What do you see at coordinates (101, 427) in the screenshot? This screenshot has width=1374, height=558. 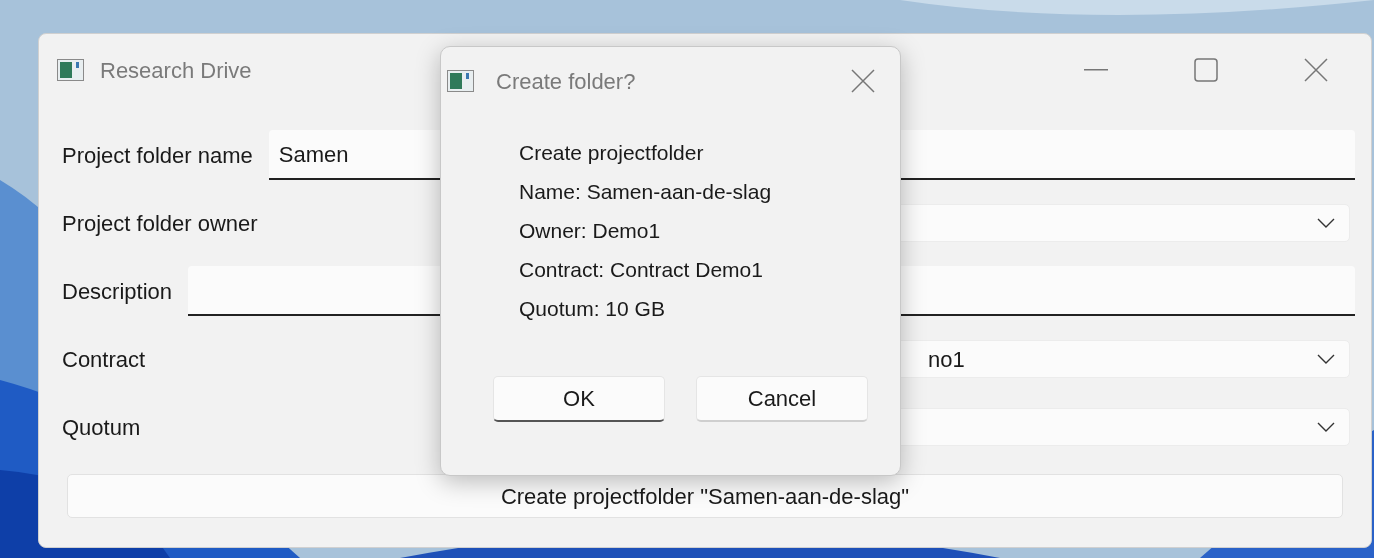 I see `field-label: Quotum` at bounding box center [101, 427].